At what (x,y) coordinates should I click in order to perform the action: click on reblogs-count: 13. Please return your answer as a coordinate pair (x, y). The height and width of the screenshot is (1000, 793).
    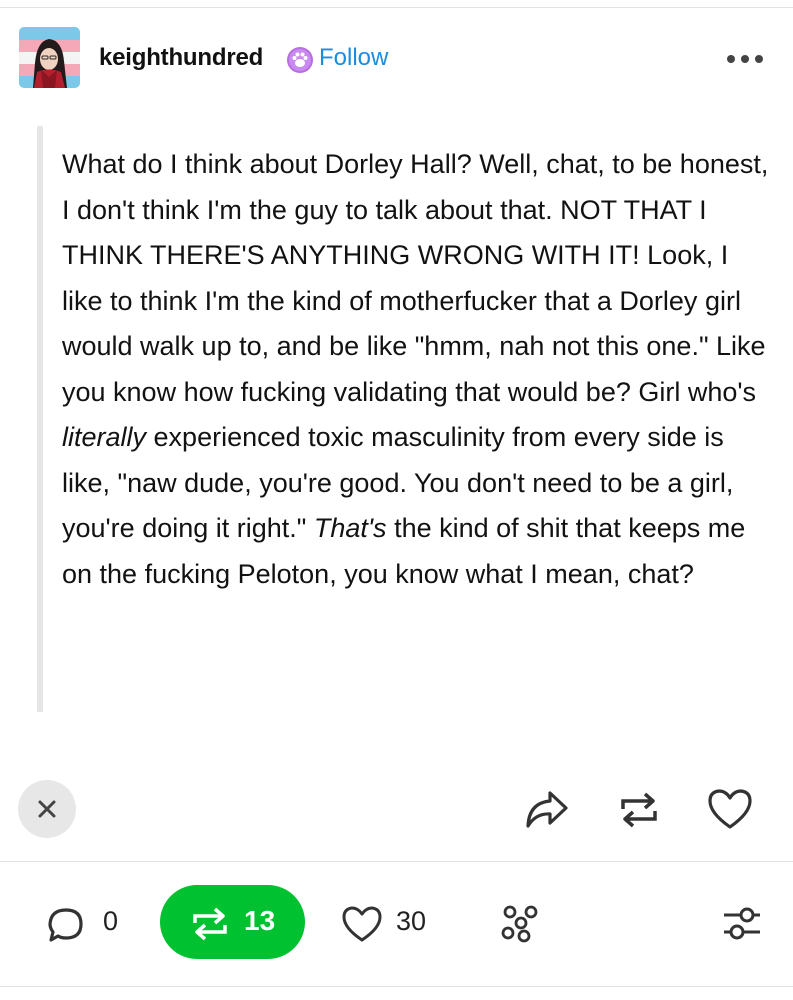
    Looking at the image, I should click on (260, 920).